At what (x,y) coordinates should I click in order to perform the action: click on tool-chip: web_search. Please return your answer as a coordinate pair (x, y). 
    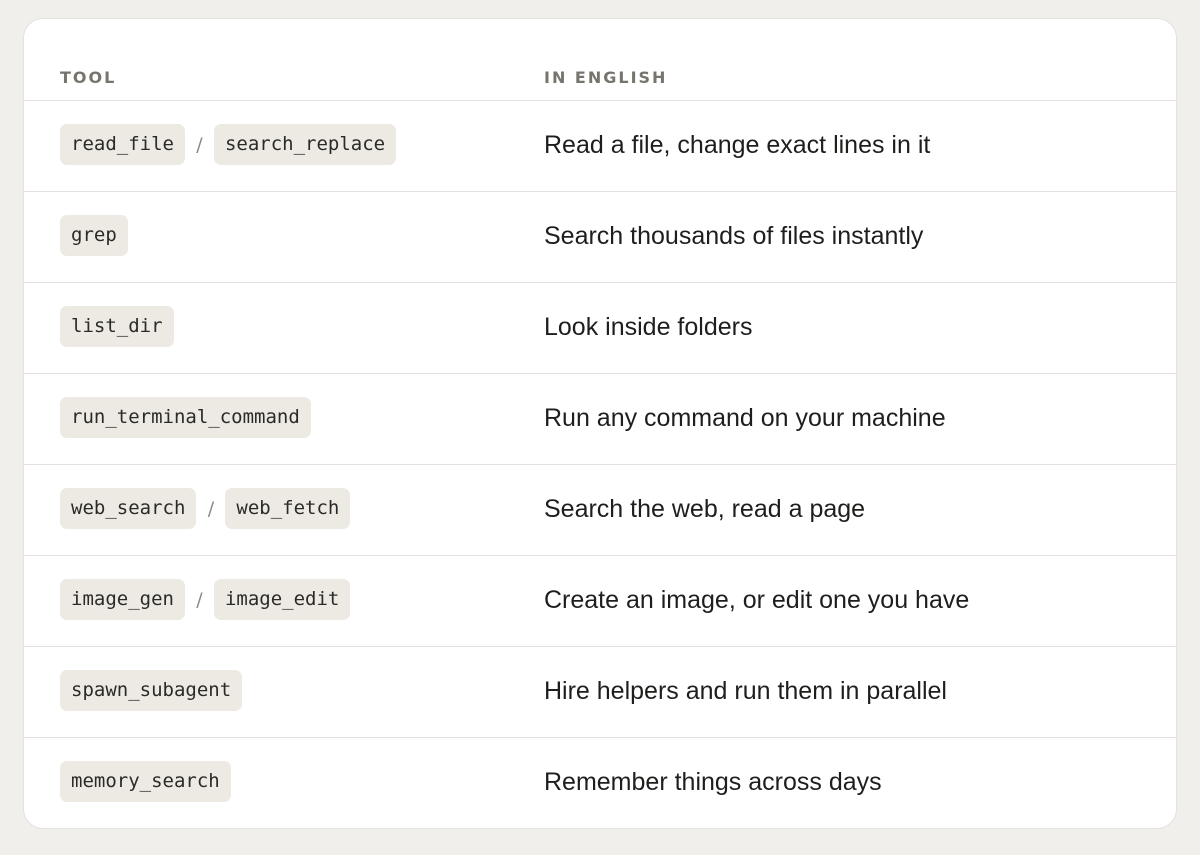
    Looking at the image, I should click on (128, 508).